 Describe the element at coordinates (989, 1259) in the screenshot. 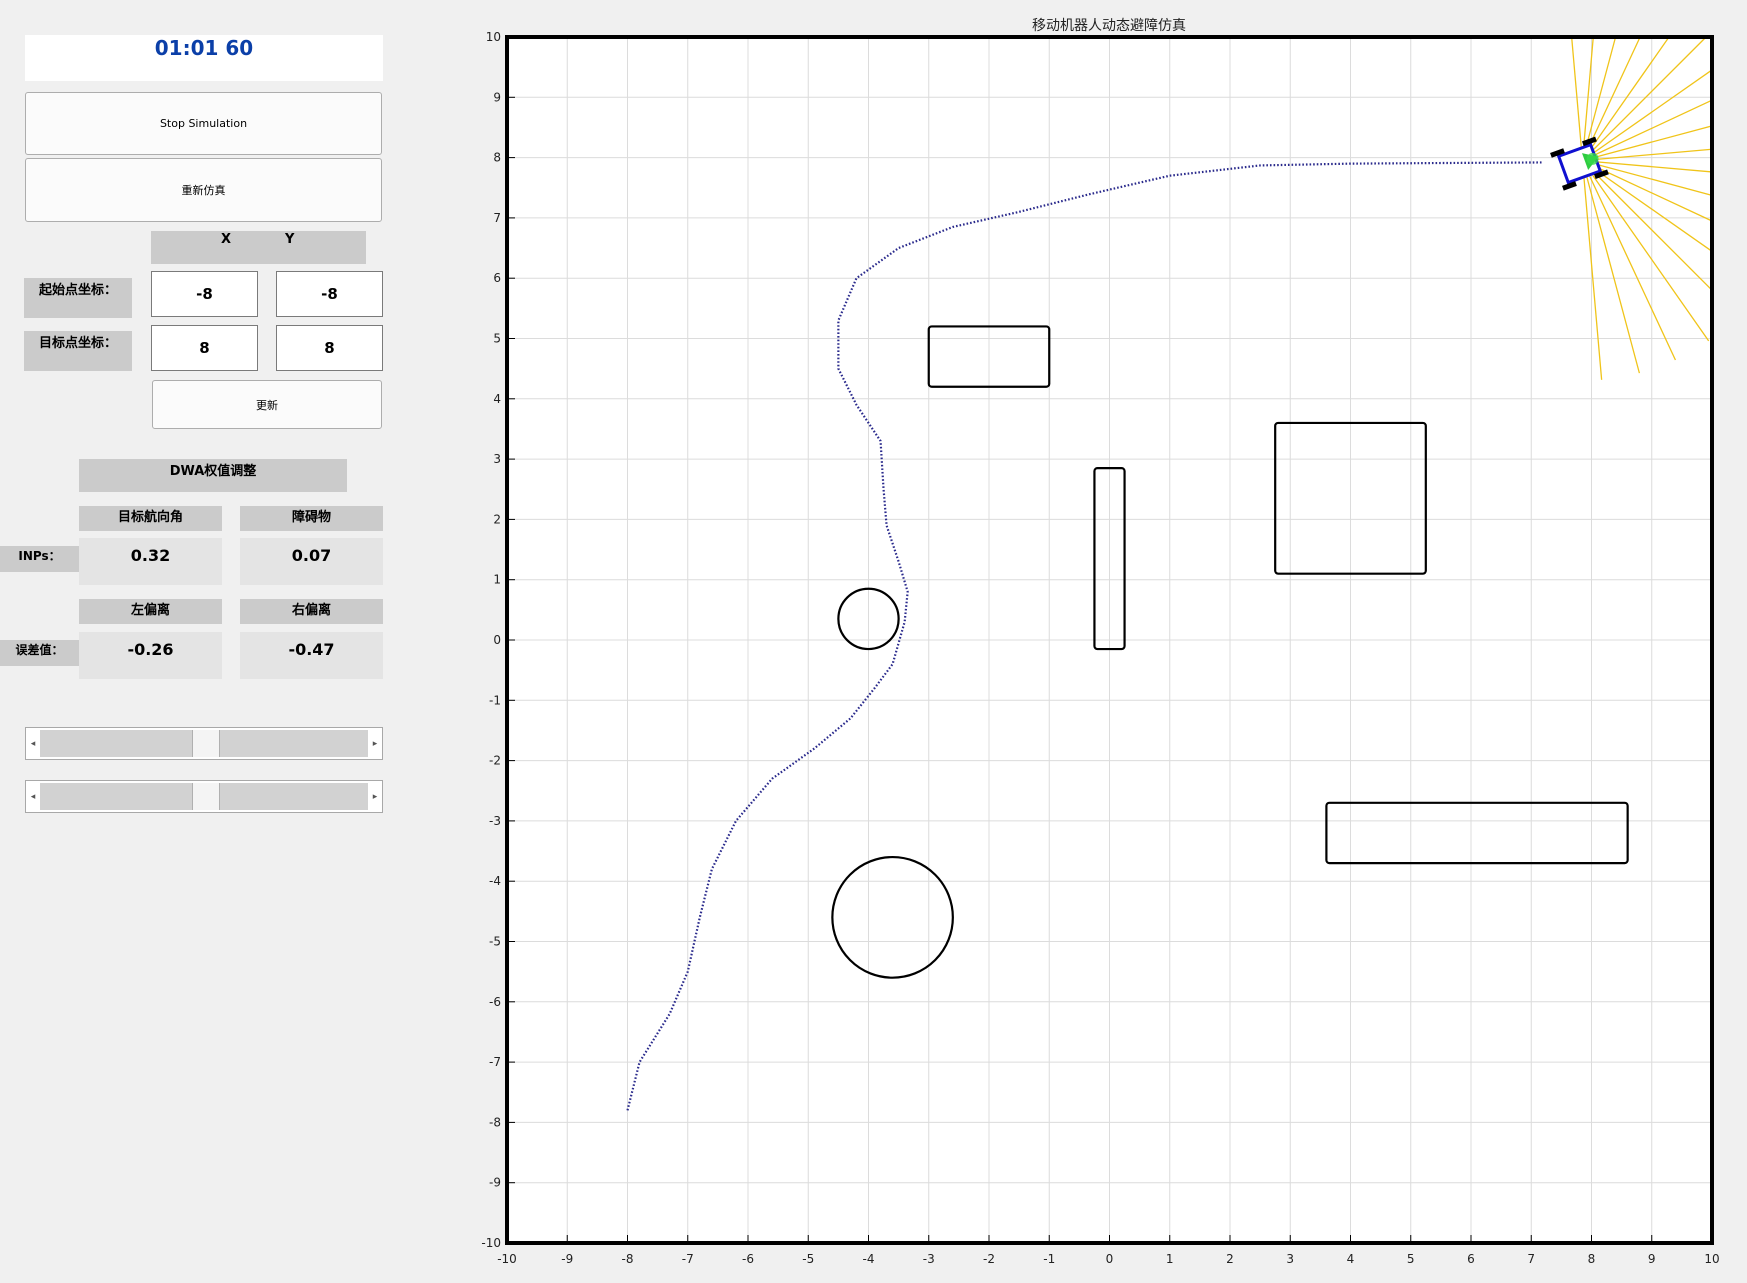

I see `x-tick-label: -2` at that location.